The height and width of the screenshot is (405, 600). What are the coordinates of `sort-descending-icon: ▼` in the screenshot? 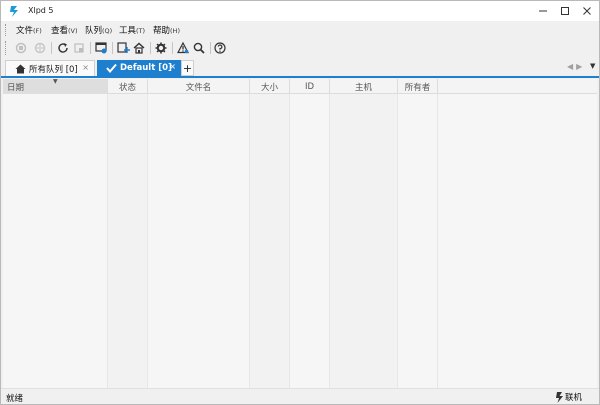 It's located at (55, 81).